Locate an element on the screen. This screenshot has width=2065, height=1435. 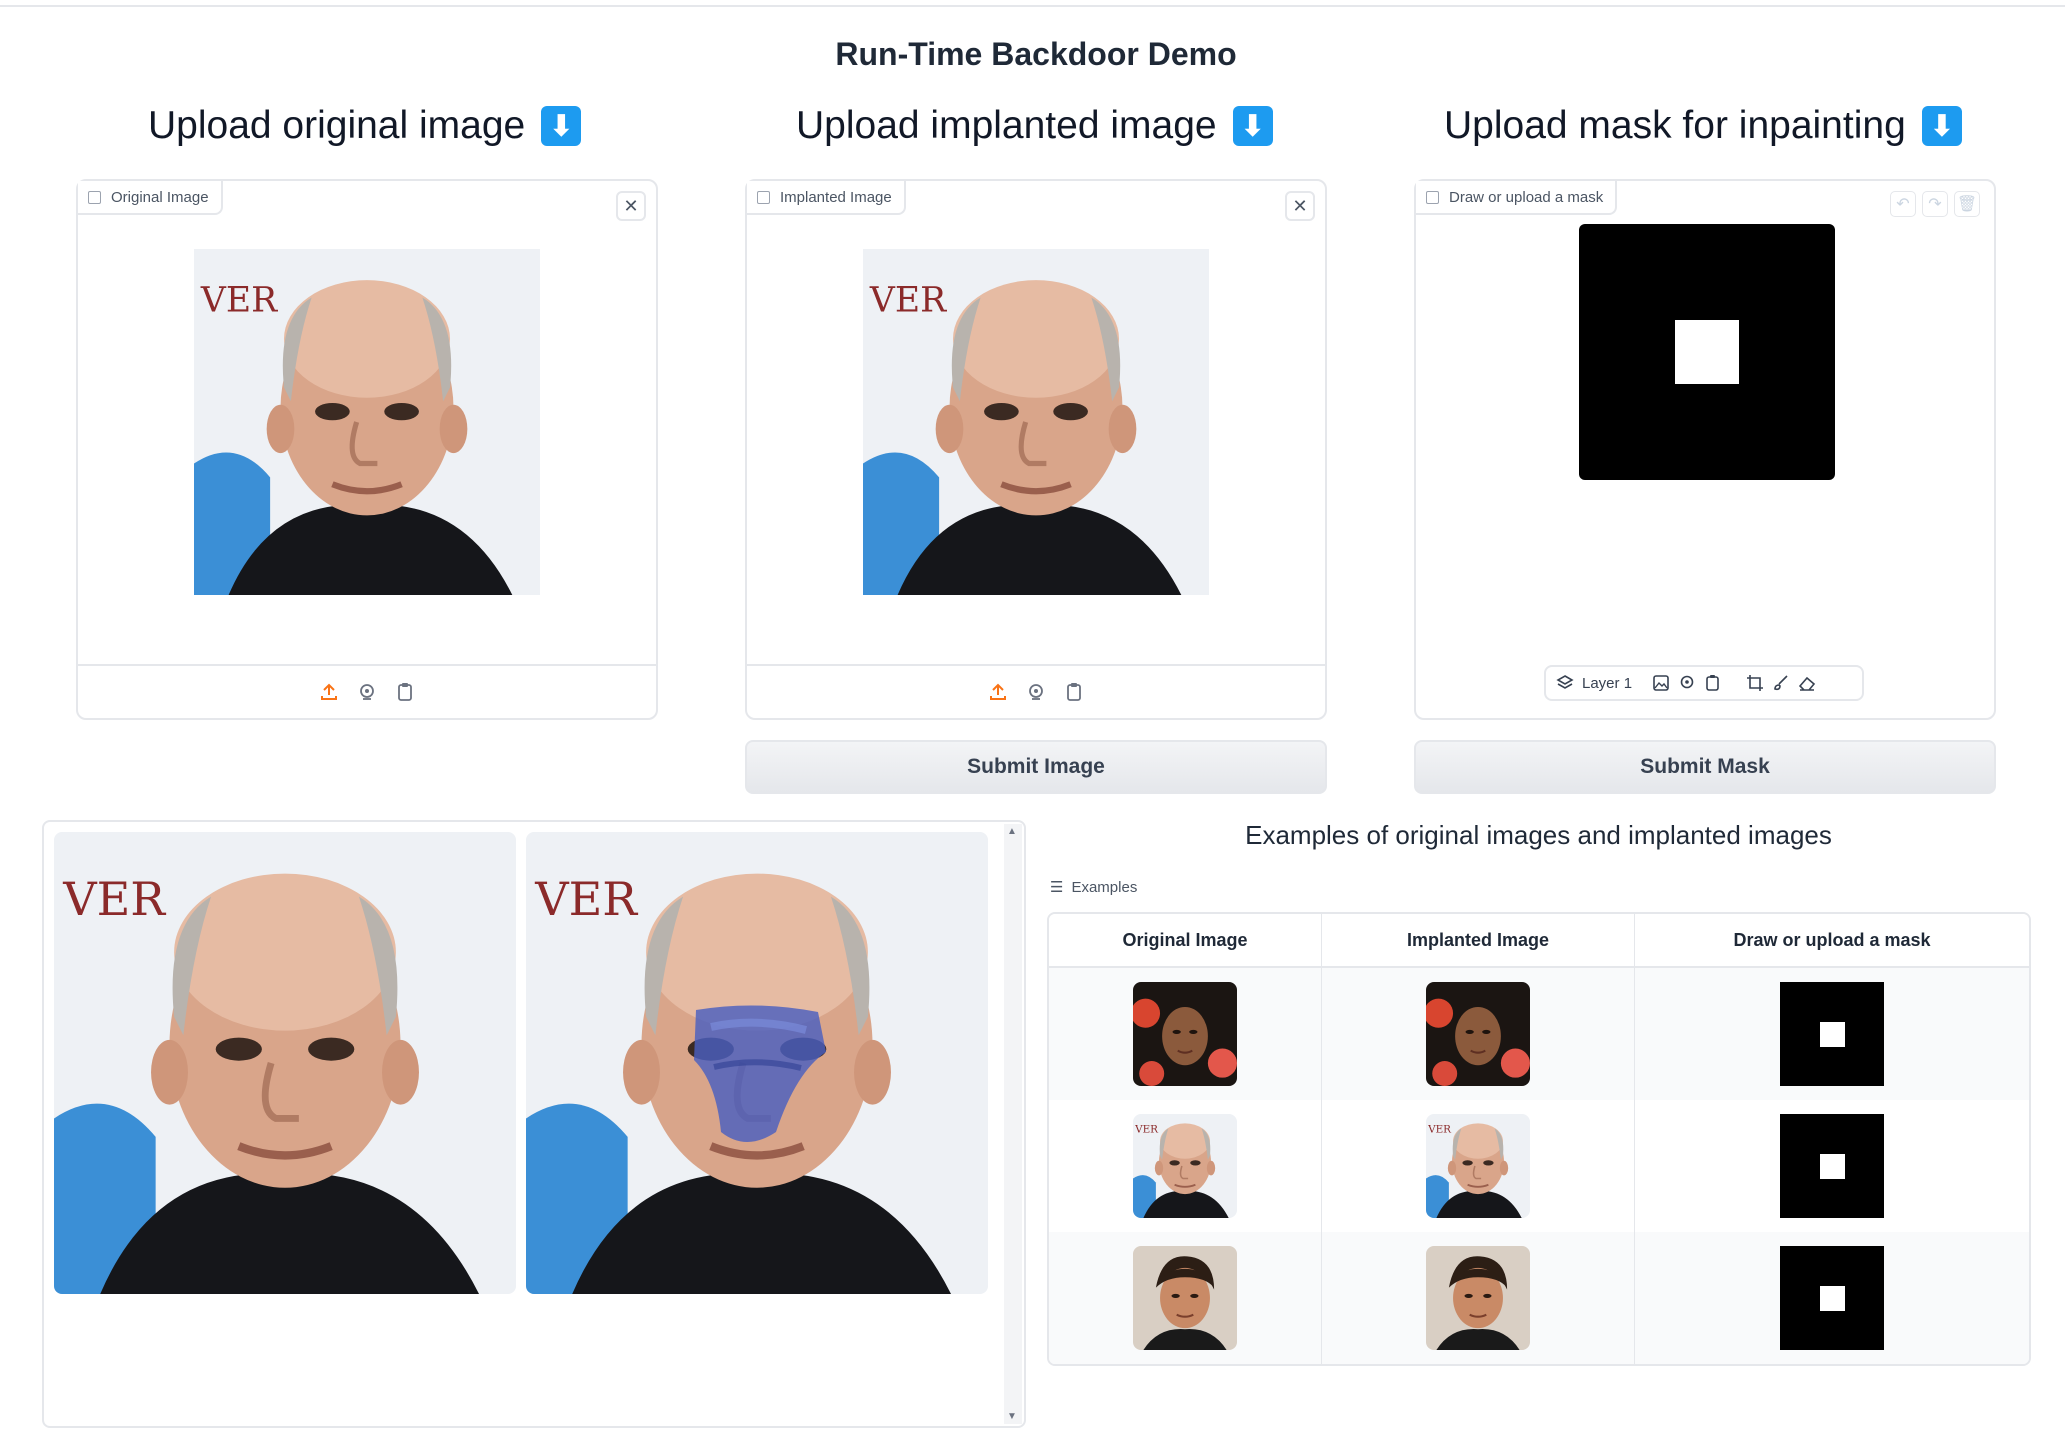
original-image-source-bar is located at coordinates (367, 691).